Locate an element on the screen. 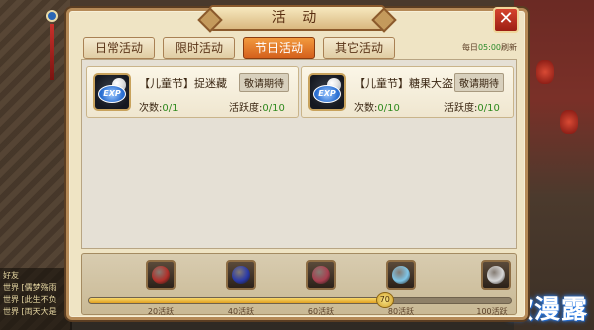  panel-title: 活 动 is located at coordinates (297, 18).